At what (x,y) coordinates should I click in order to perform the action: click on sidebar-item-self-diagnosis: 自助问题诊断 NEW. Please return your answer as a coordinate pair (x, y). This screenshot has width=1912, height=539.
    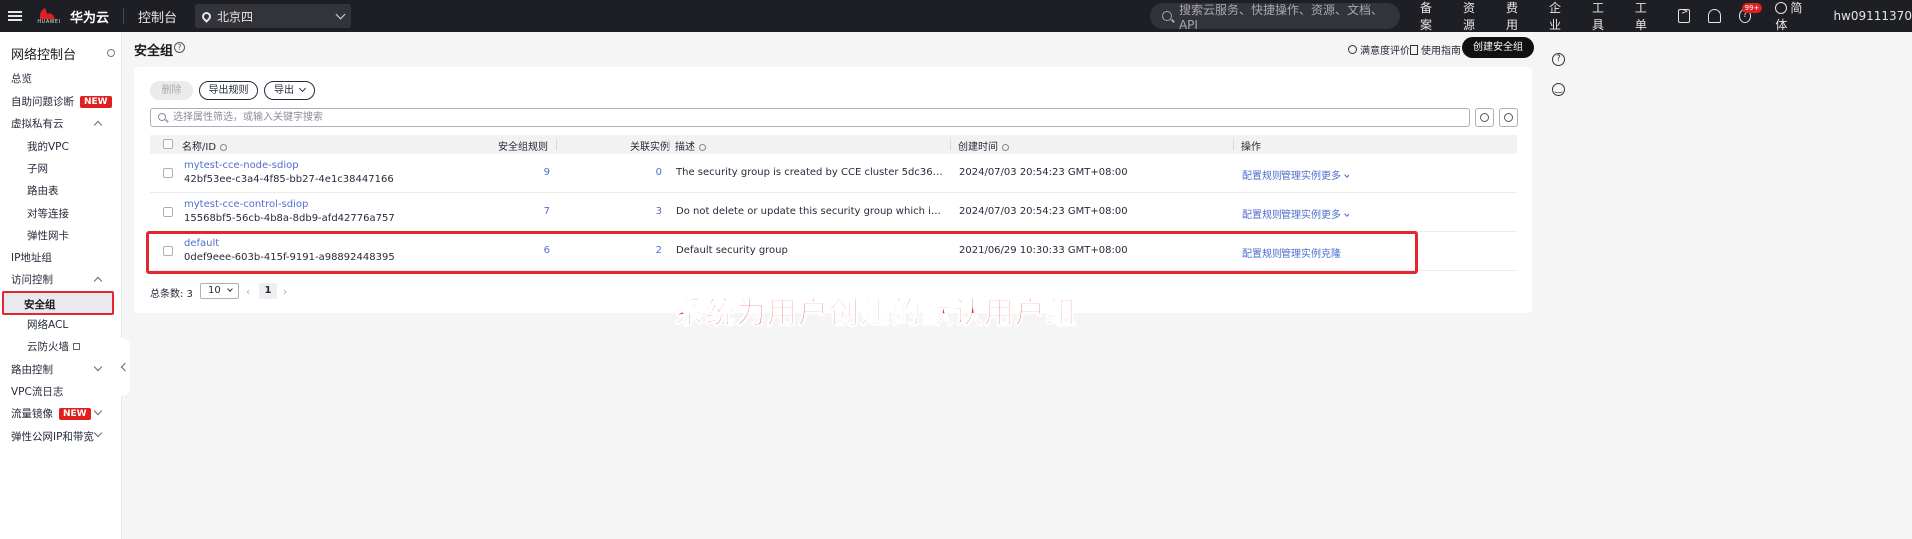
    Looking at the image, I should click on (61, 101).